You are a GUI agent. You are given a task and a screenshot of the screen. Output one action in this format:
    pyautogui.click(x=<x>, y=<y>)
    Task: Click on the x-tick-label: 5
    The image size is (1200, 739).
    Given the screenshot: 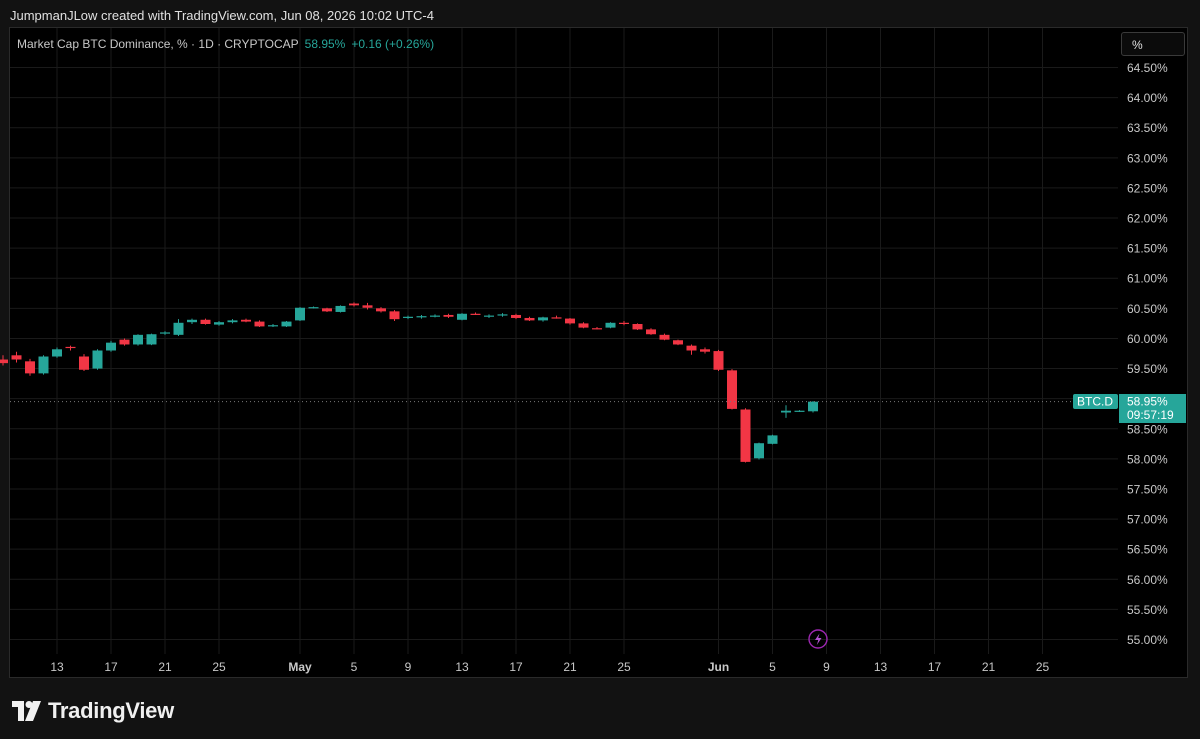 What is the action you would take?
    pyautogui.click(x=354, y=667)
    